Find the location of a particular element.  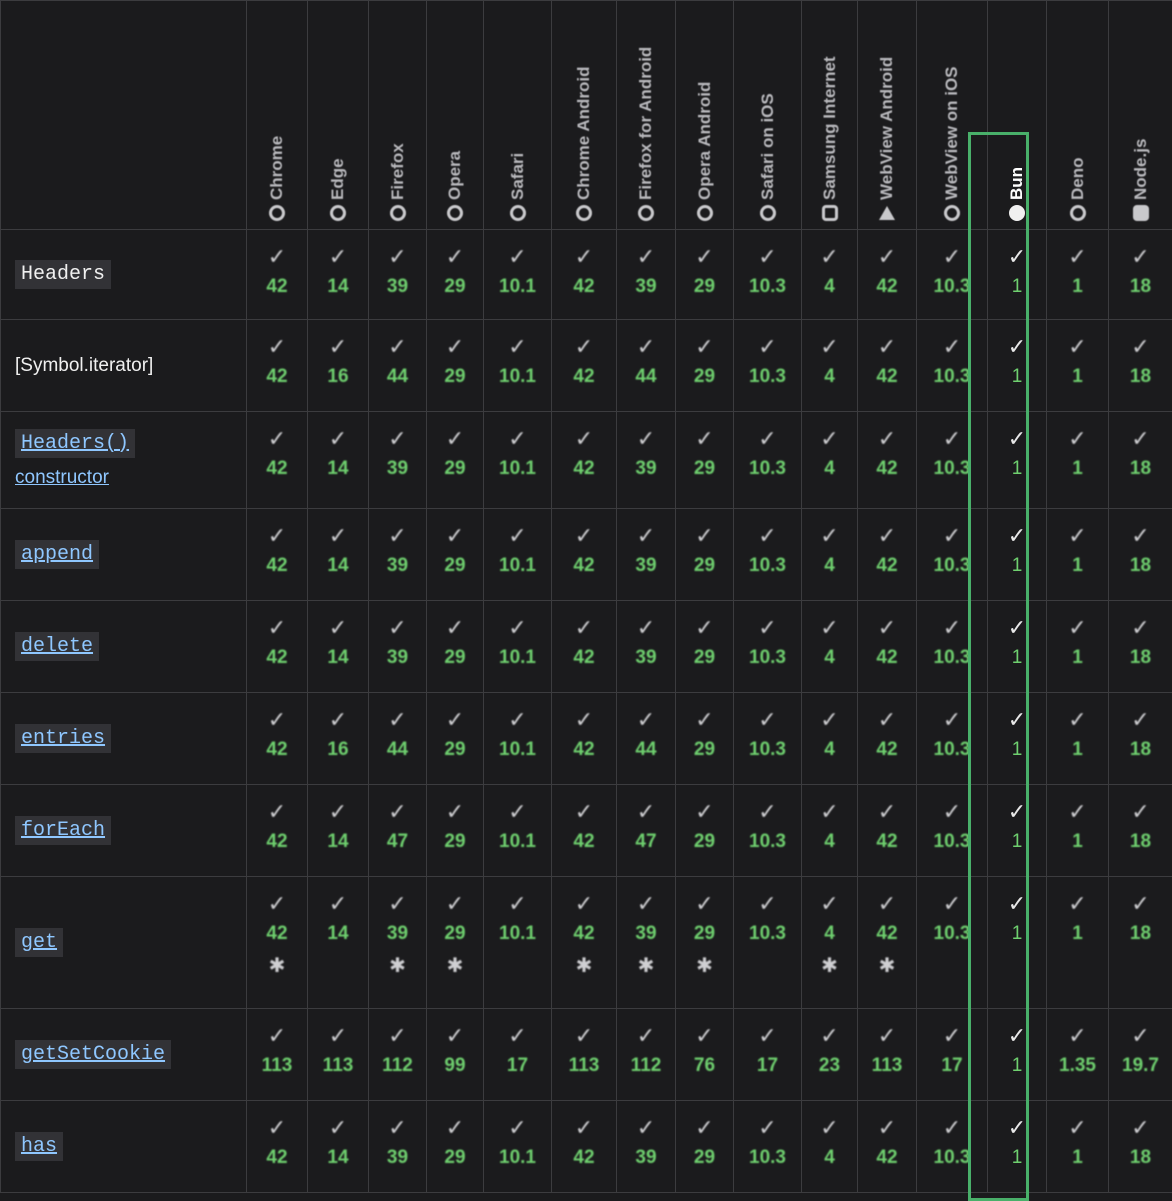

support-cell: ✓29✱ is located at coordinates (705, 943).